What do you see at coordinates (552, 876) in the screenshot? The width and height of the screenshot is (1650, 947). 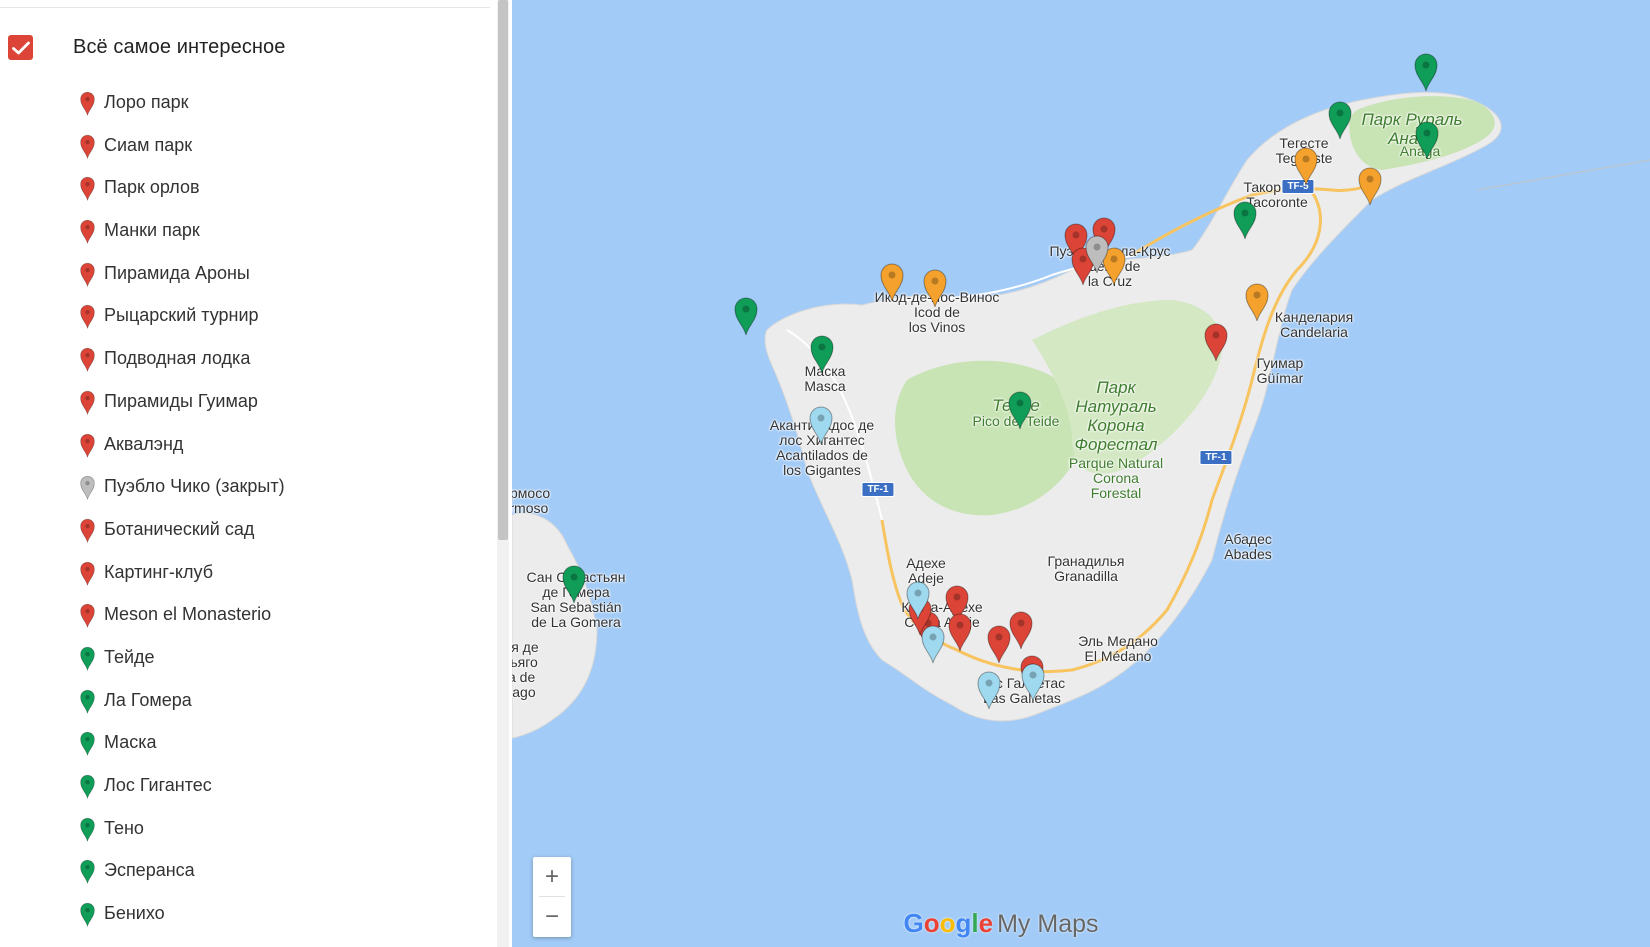 I see `zoom-in-button: +` at bounding box center [552, 876].